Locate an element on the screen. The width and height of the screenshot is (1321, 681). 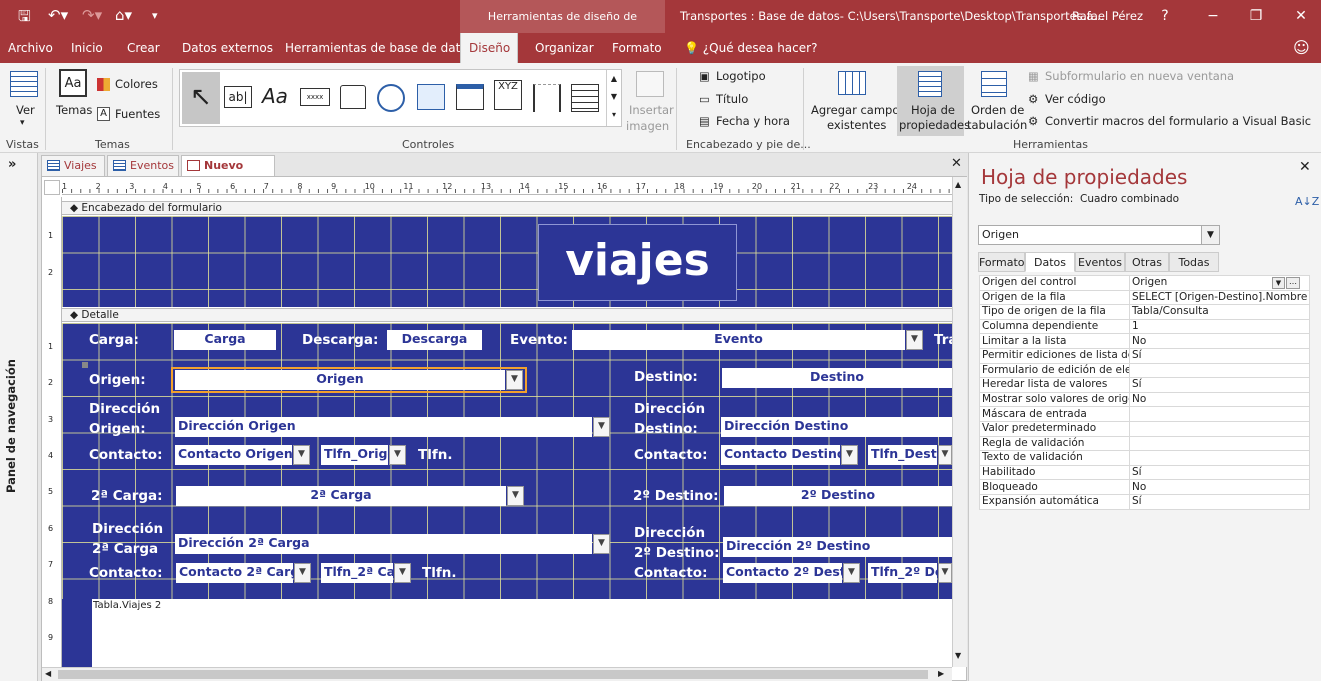
contacto-origen-dropdown-icon: ▼ is located at coordinates (301, 455).